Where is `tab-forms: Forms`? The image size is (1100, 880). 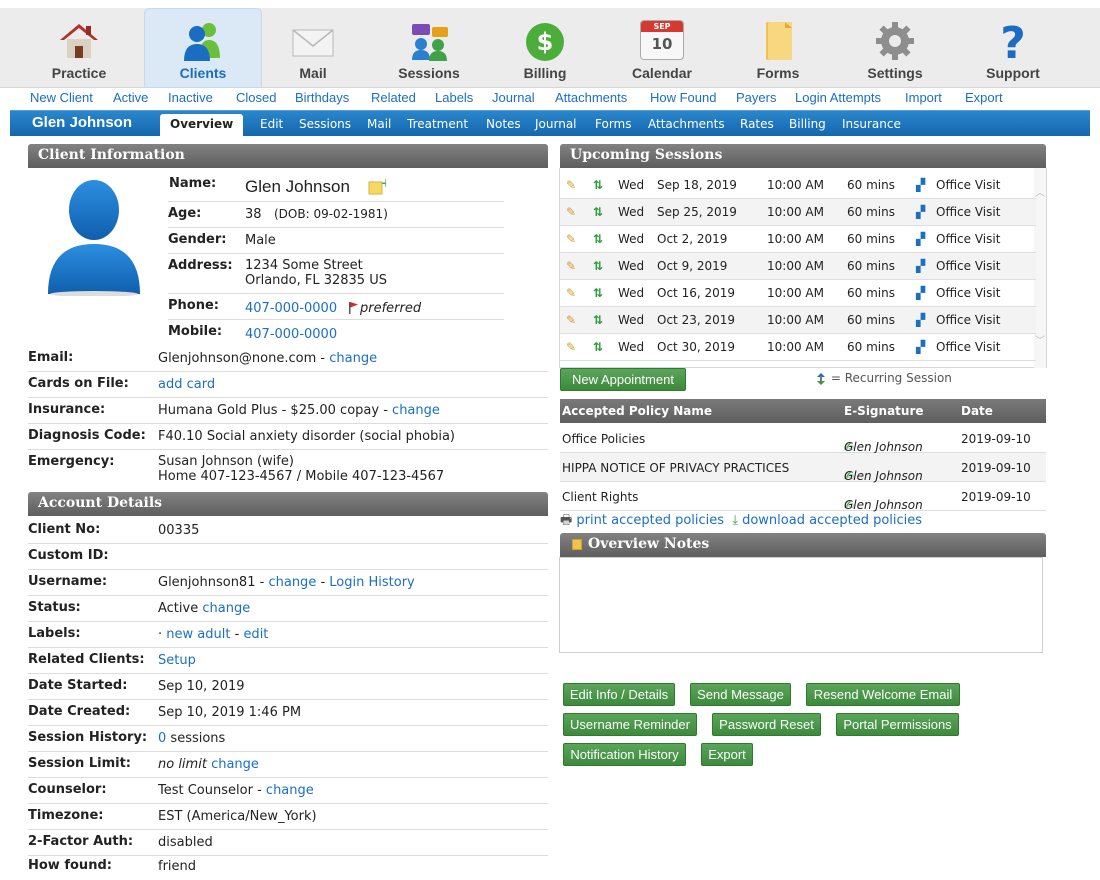 tab-forms: Forms is located at coordinates (613, 124).